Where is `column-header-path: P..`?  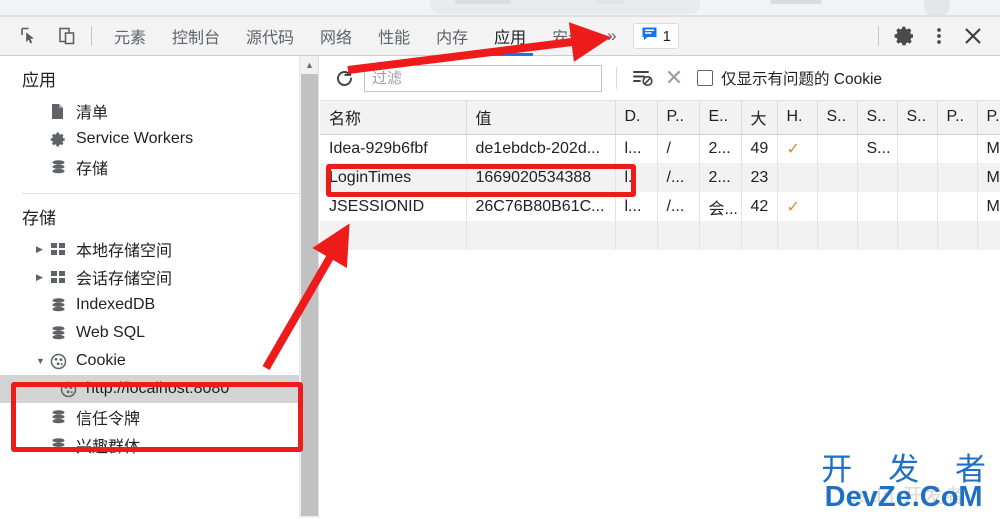 column-header-path: P.. is located at coordinates (678, 118).